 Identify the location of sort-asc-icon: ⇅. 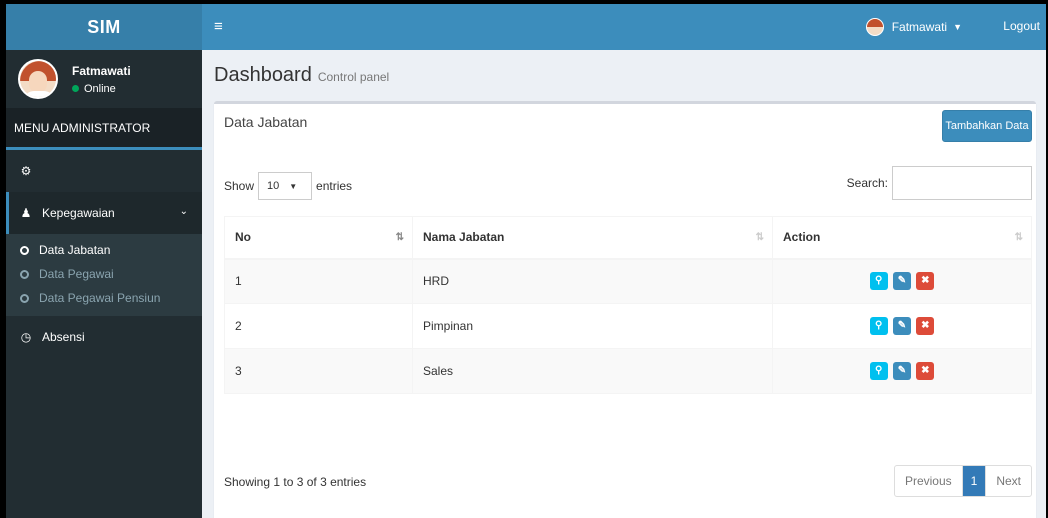
(399, 237).